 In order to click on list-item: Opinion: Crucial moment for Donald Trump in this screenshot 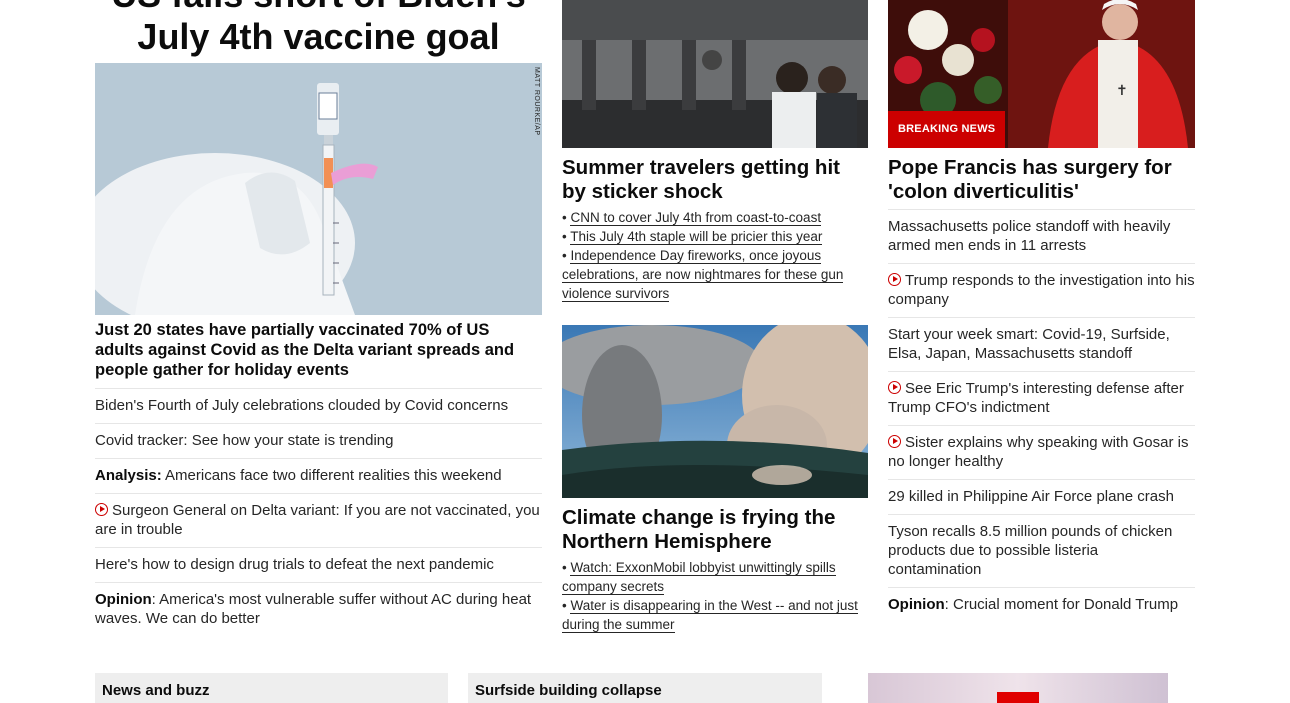, I will do `click(1041, 604)`.